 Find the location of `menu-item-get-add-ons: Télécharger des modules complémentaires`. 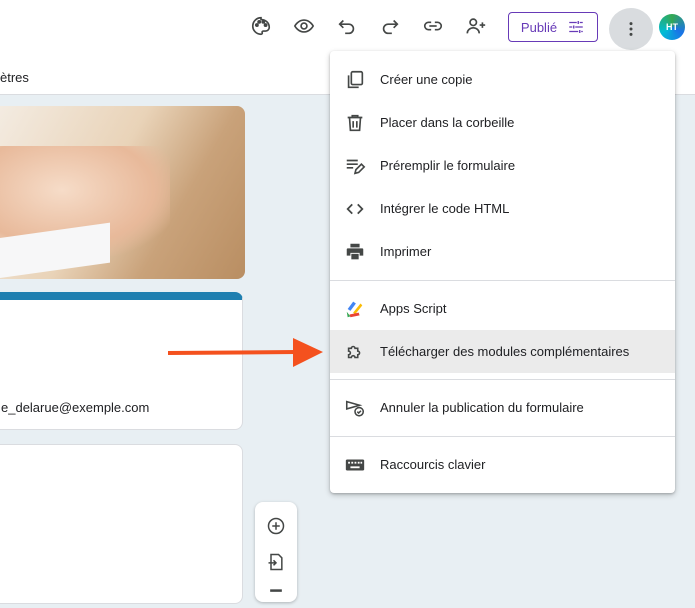

menu-item-get-add-ons: Télécharger des modules complémentaires is located at coordinates (502, 351).